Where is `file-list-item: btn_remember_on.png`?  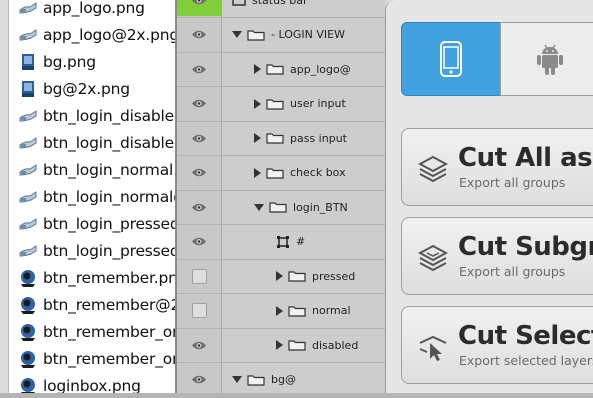
file-list-item: btn_remember_on.png is located at coordinates (93, 331).